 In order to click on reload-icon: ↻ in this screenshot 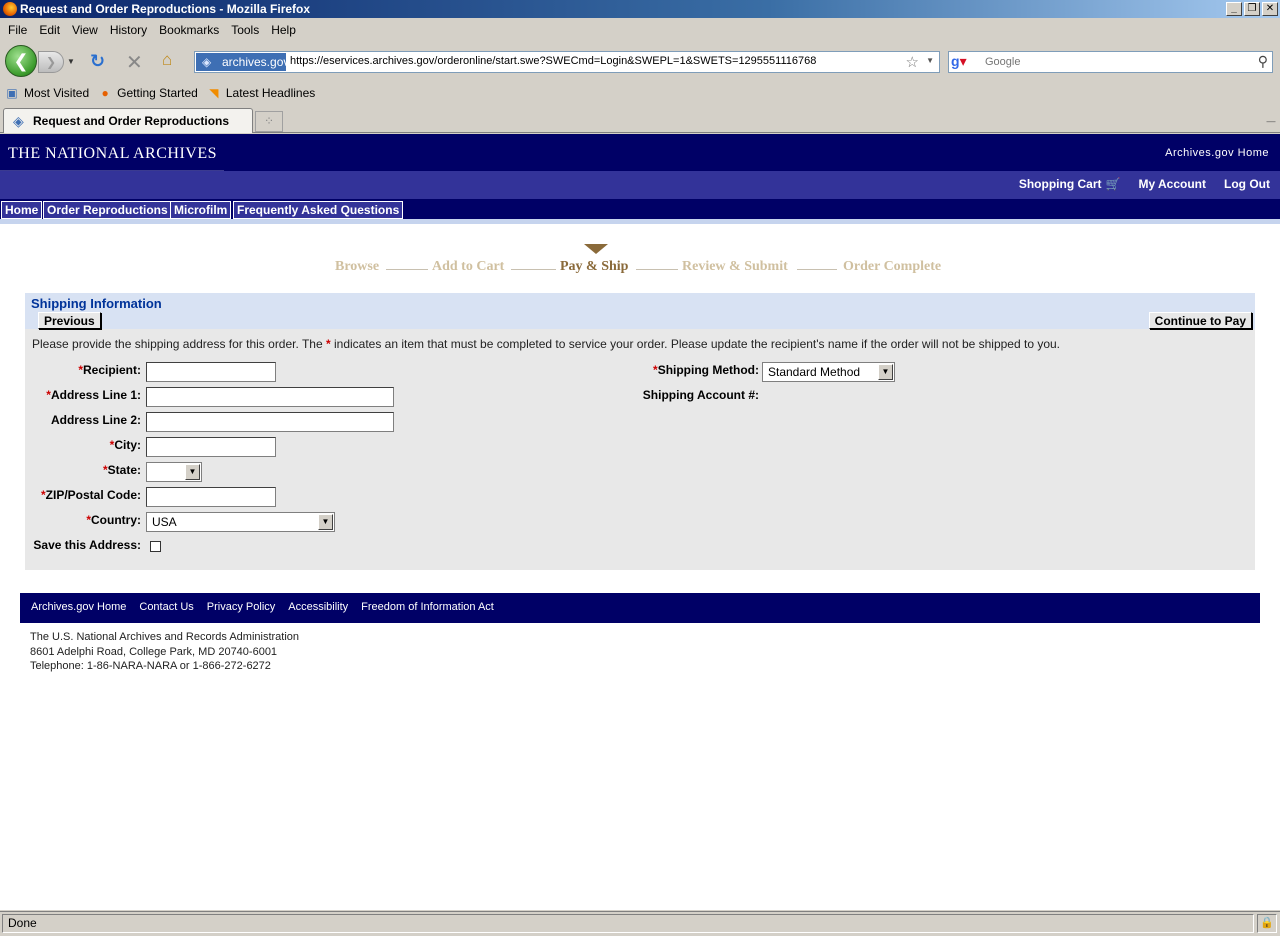, I will do `click(97, 61)`.